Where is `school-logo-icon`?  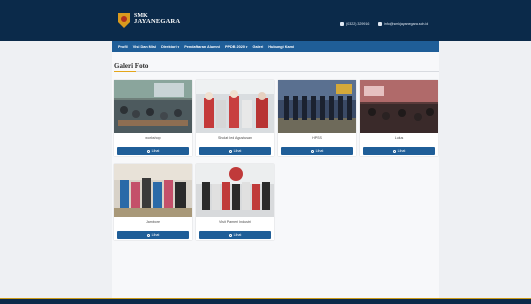
school-logo-icon is located at coordinates (124, 20).